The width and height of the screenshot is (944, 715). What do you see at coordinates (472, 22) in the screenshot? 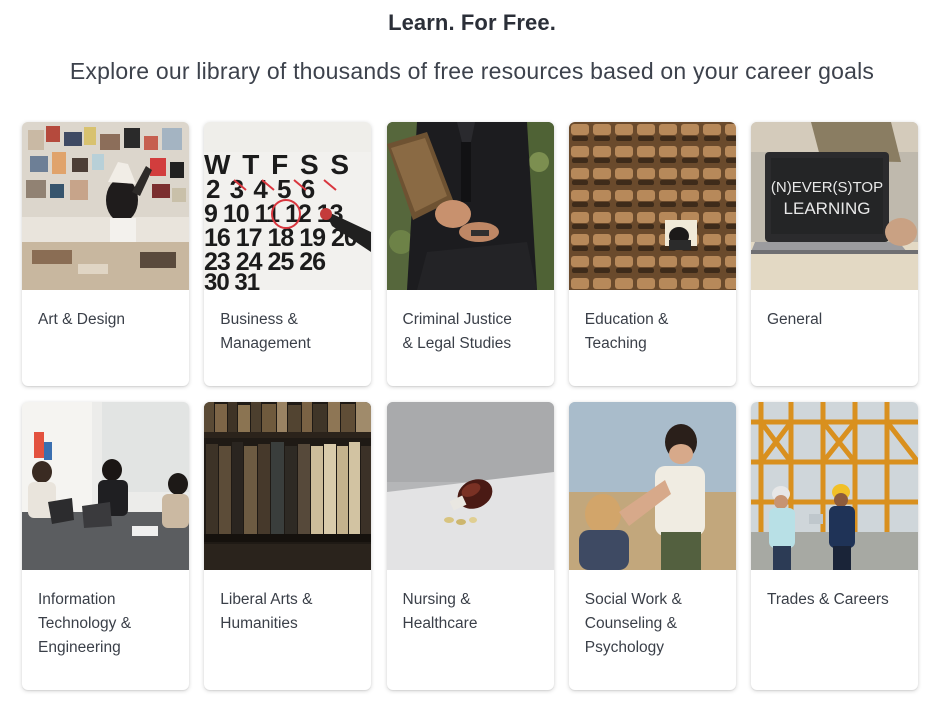
I see `page-title: Learn. For Free.` at bounding box center [472, 22].